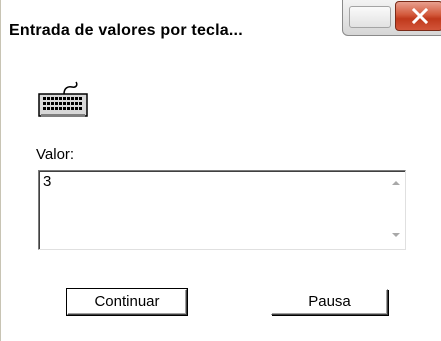  What do you see at coordinates (127, 302) in the screenshot?
I see `continue-button: Continuar` at bounding box center [127, 302].